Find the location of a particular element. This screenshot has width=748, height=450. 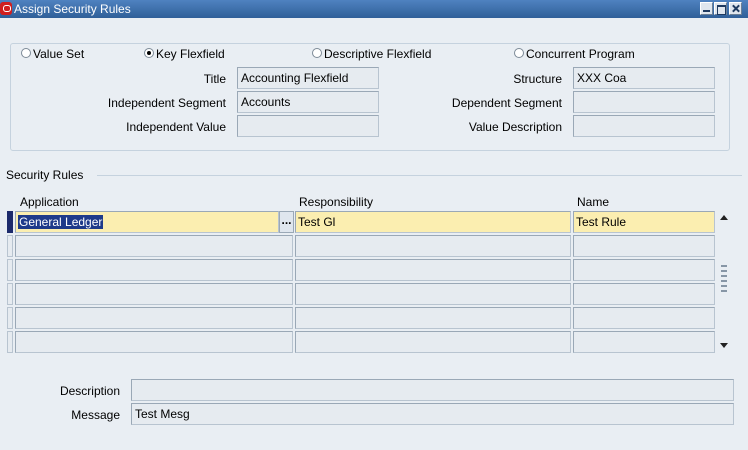

independent-segment-label: Independent Segment is located at coordinates (166, 103).